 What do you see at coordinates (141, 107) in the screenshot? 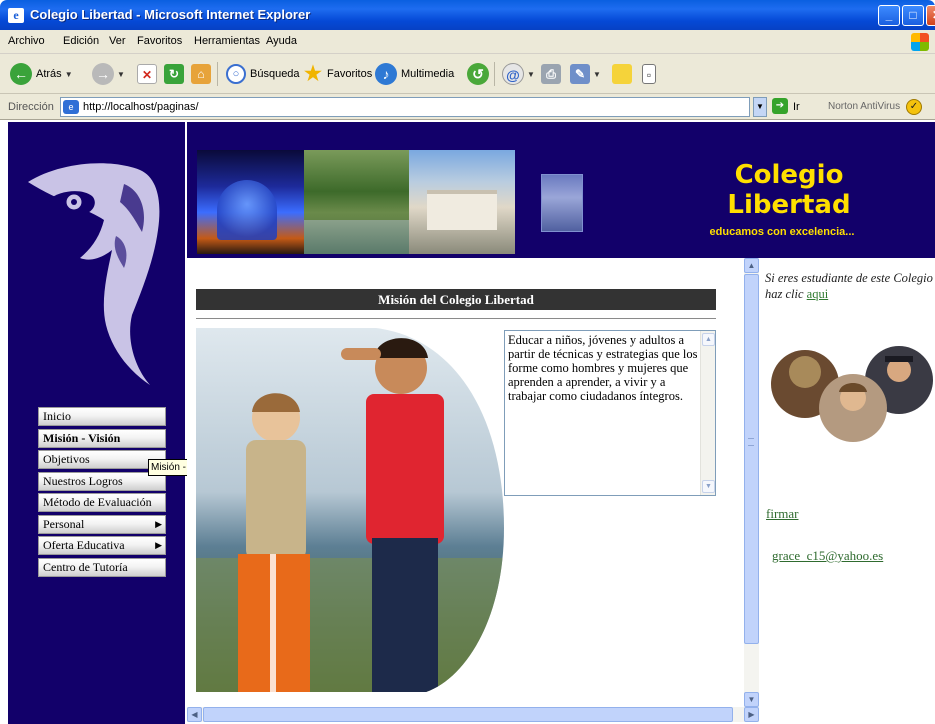
I see `address-url: http://localhost/paginas/` at bounding box center [141, 107].